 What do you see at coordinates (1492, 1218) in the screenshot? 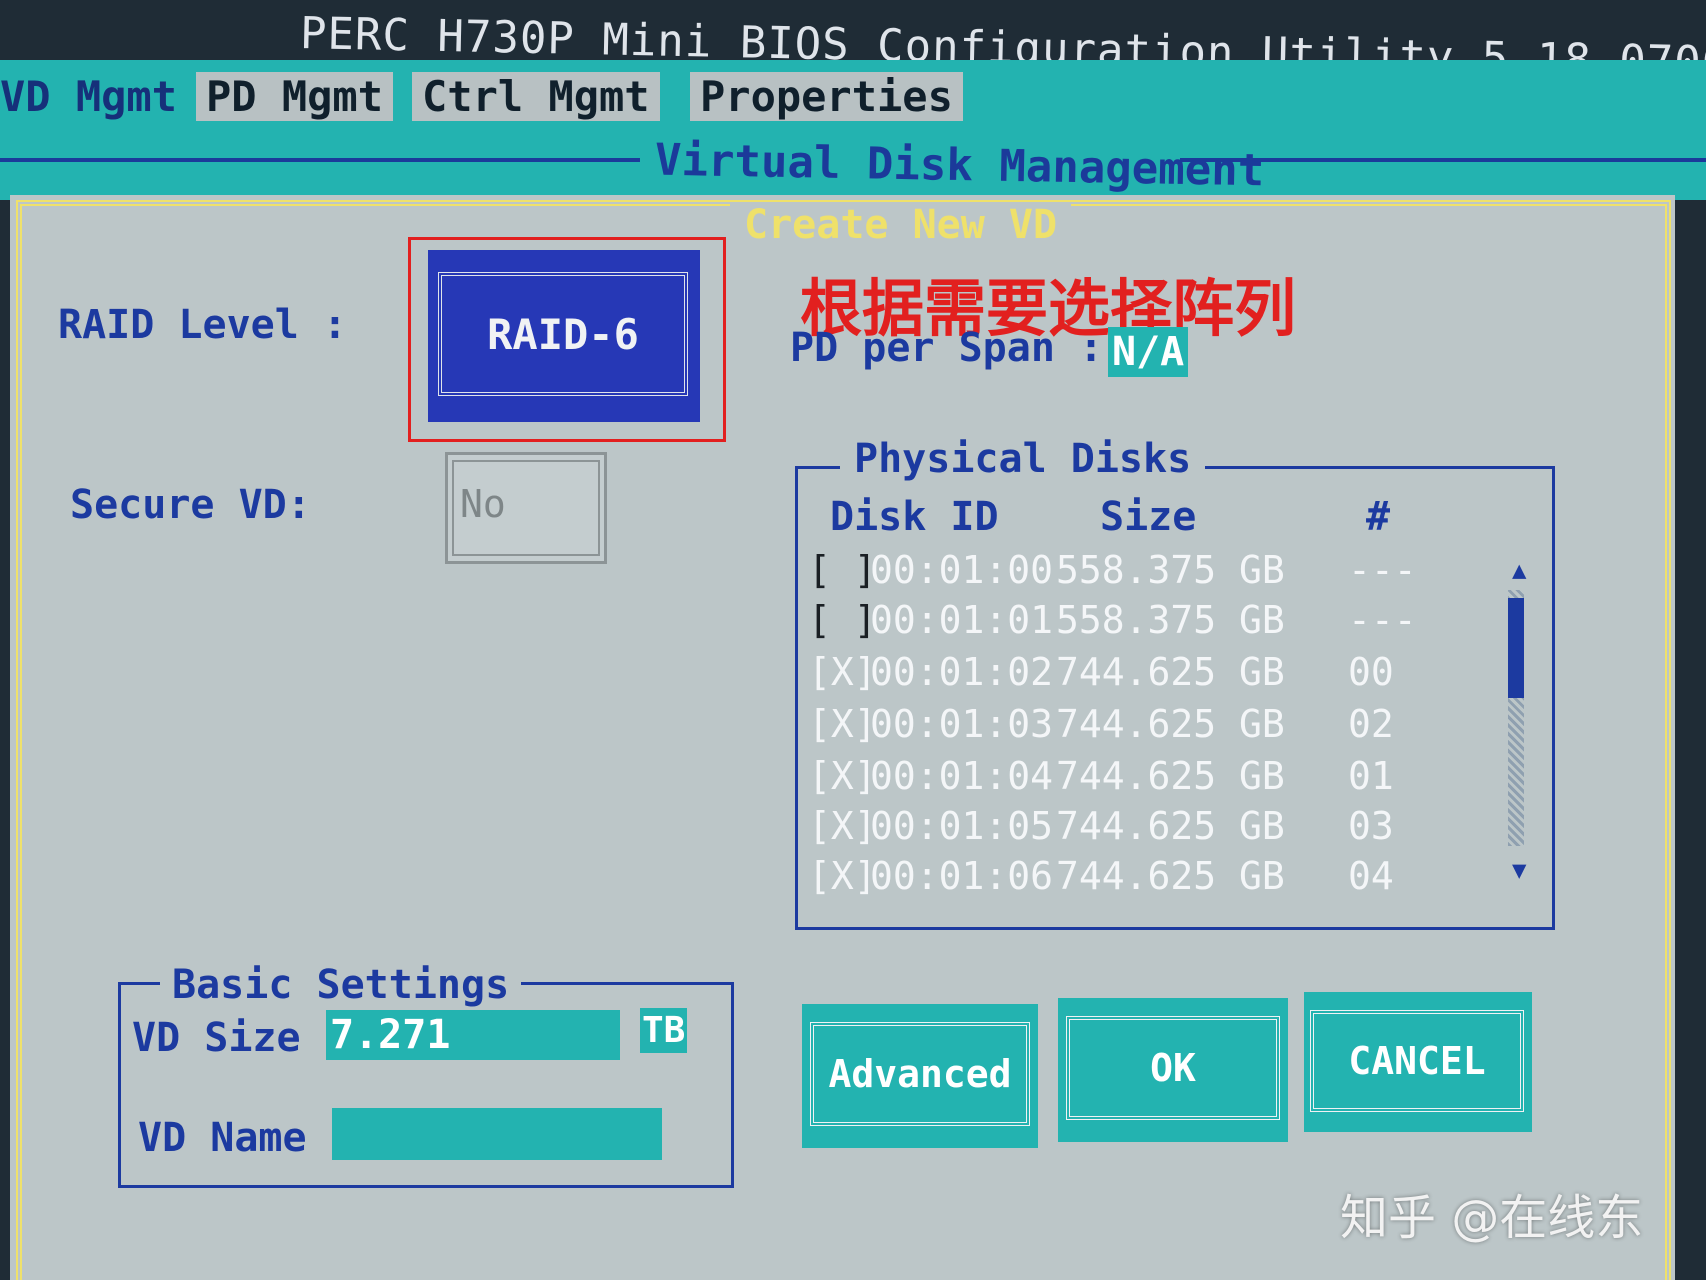
I see `watermark: 知乎 @在线东` at bounding box center [1492, 1218].